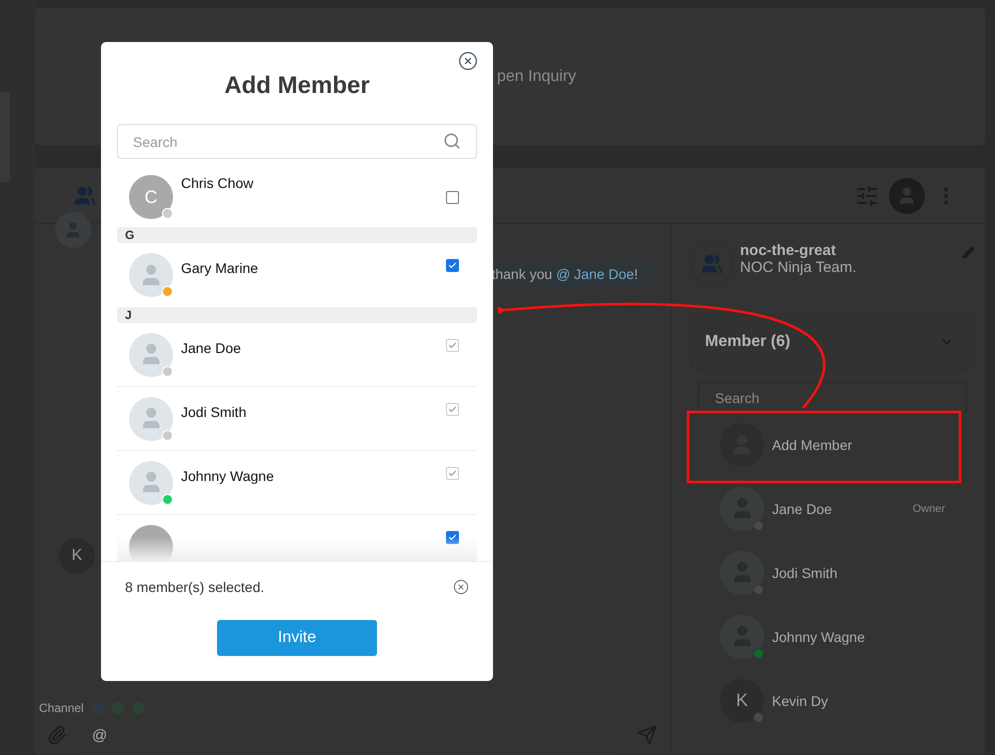 This screenshot has width=995, height=755. Describe the element at coordinates (452, 141) in the screenshot. I see `search-icon` at that location.